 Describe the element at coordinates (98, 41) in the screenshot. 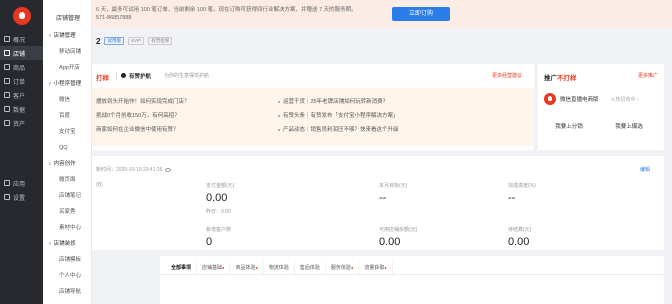

I see `shop-number: 2` at that location.